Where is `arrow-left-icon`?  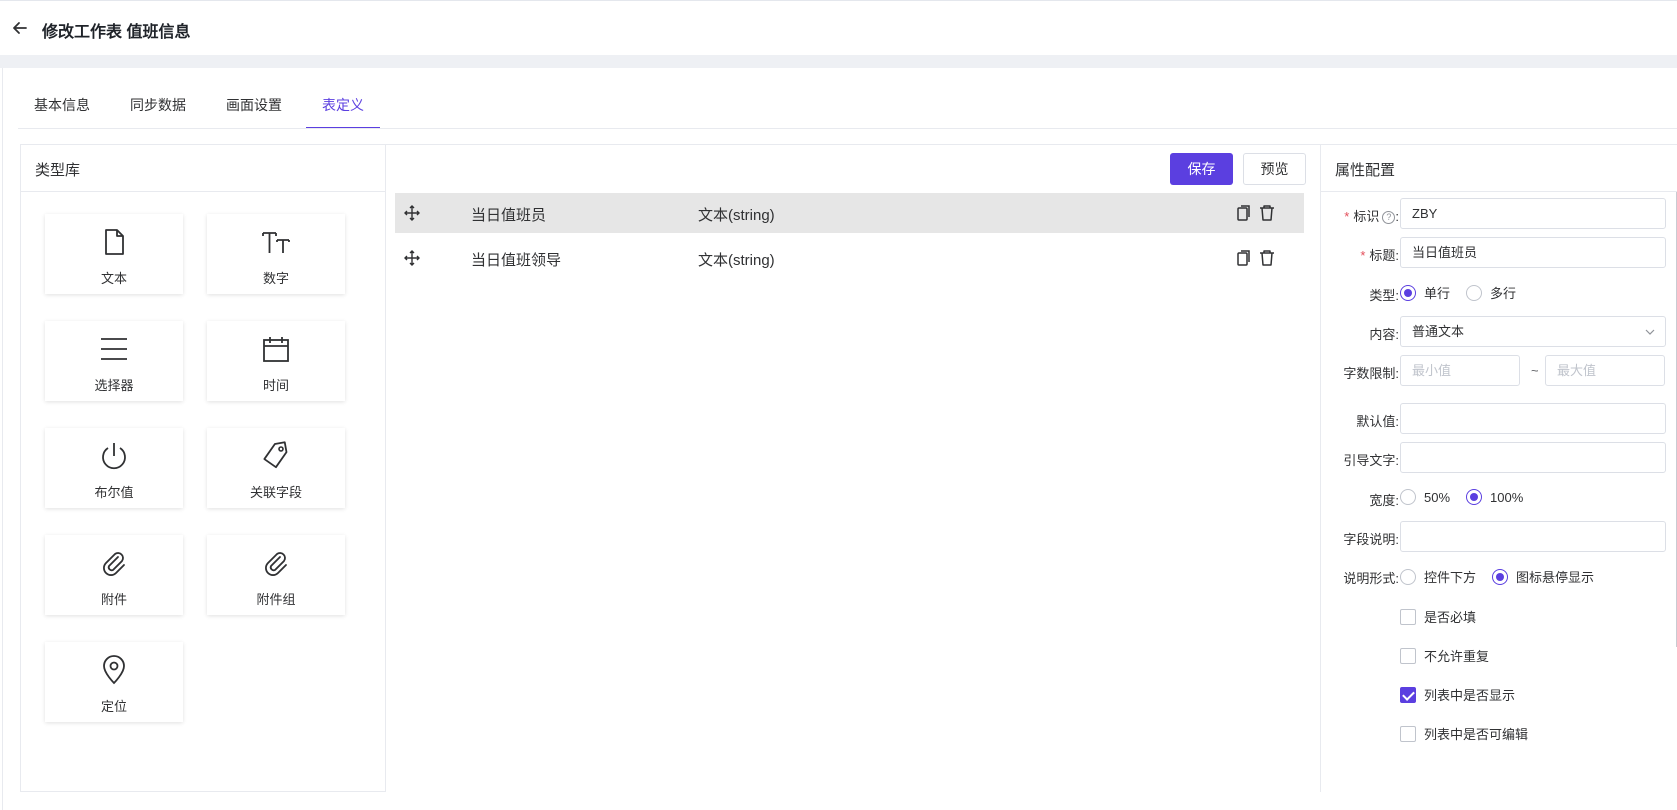
arrow-left-icon is located at coordinates (20, 28).